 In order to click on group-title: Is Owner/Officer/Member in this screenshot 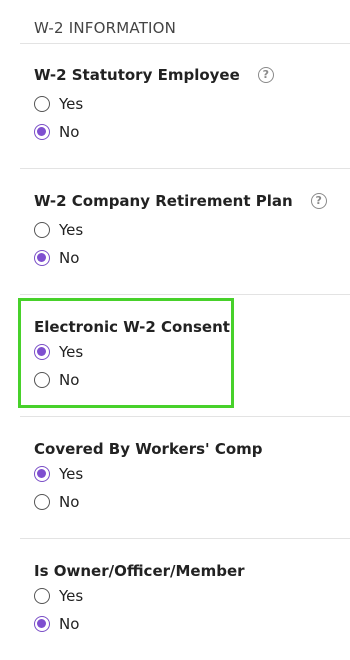, I will do `click(139, 571)`.